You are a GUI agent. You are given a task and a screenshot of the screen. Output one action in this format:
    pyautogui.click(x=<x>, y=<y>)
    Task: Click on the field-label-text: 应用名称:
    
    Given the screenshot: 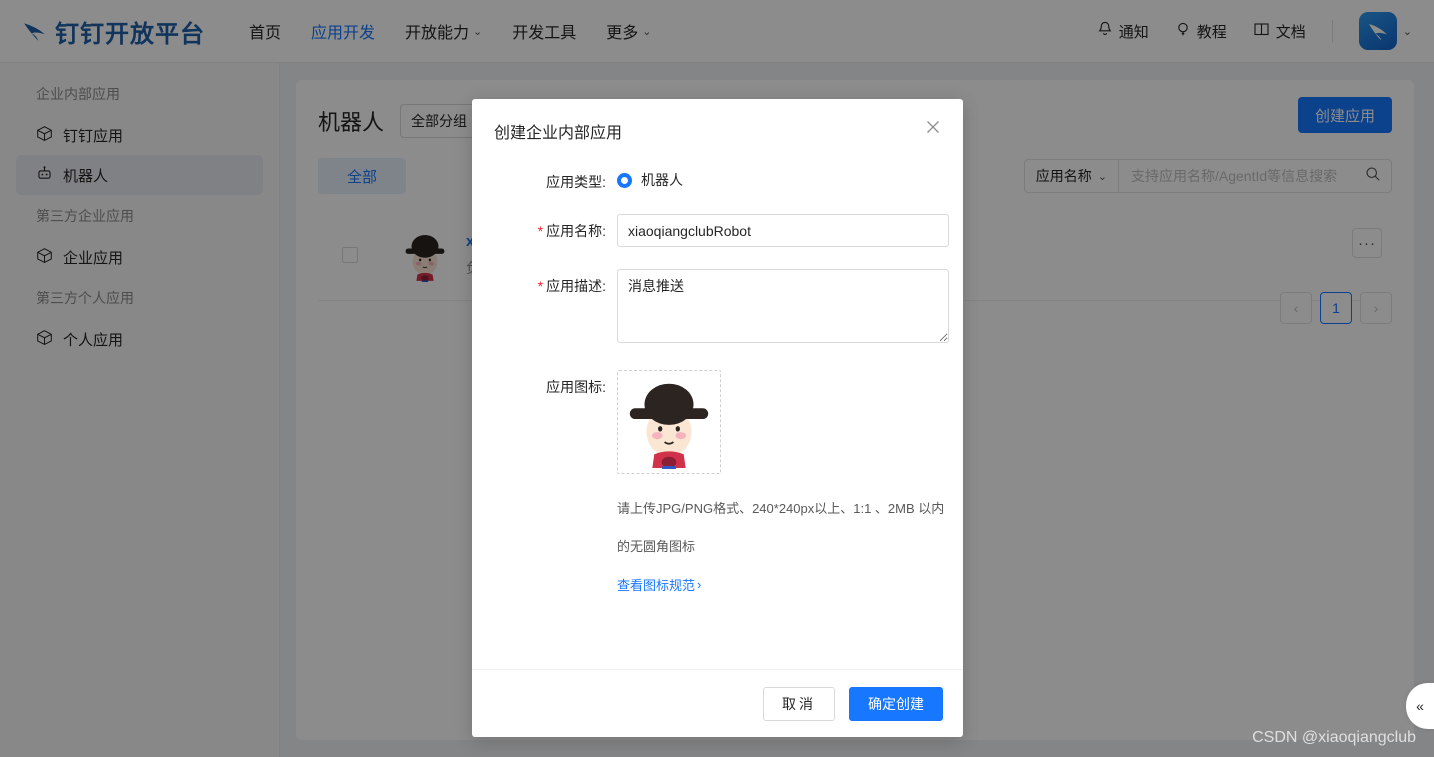 What is the action you would take?
    pyautogui.click(x=576, y=231)
    